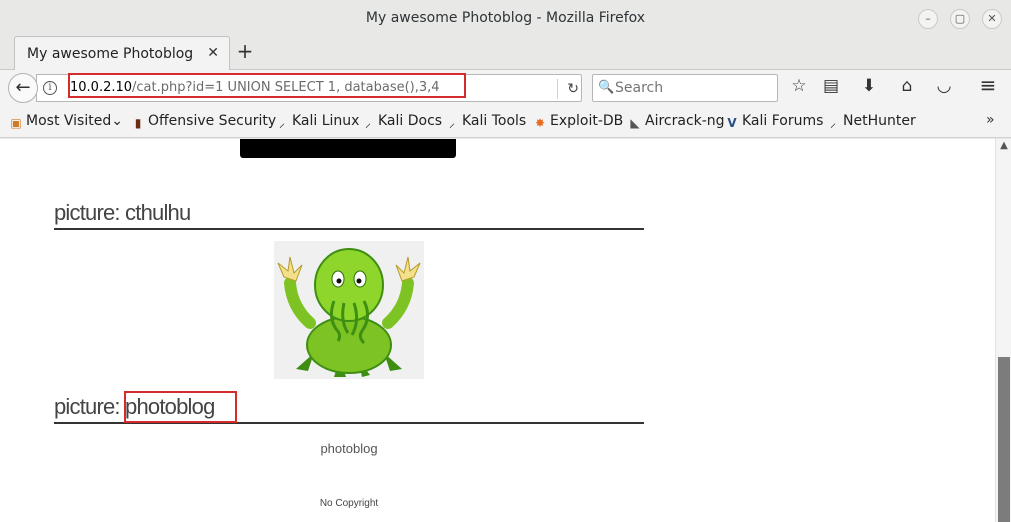  Describe the element at coordinates (138, 123) in the screenshot. I see `offsec-icon: ▮` at that location.